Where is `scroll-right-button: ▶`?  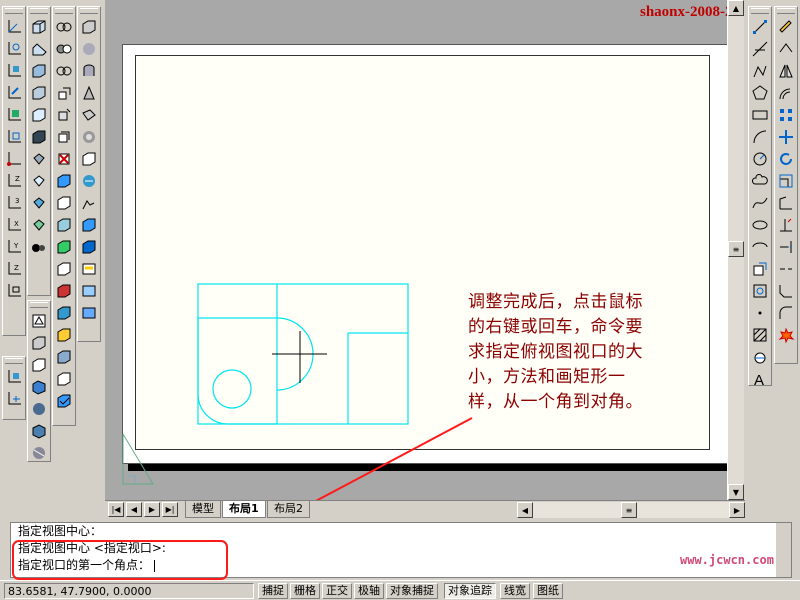
scroll-right-button: ▶ is located at coordinates (737, 510).